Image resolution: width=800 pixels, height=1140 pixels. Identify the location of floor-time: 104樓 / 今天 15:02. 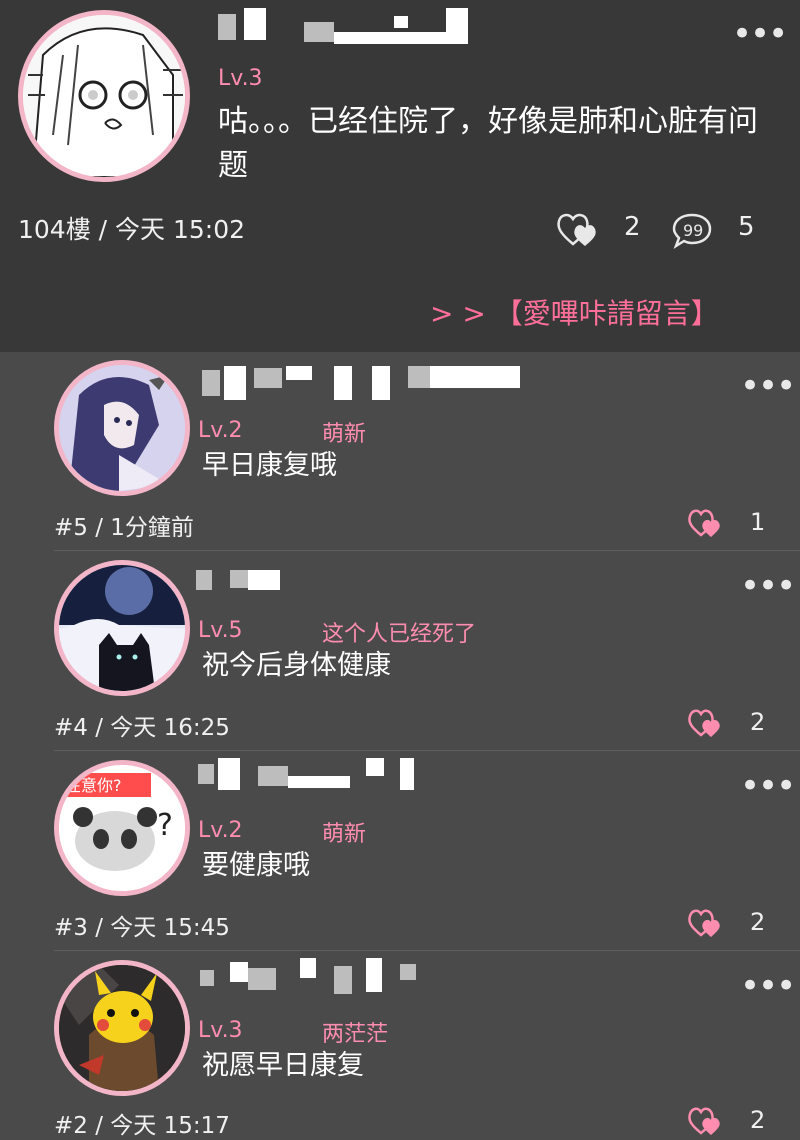
(132, 229).